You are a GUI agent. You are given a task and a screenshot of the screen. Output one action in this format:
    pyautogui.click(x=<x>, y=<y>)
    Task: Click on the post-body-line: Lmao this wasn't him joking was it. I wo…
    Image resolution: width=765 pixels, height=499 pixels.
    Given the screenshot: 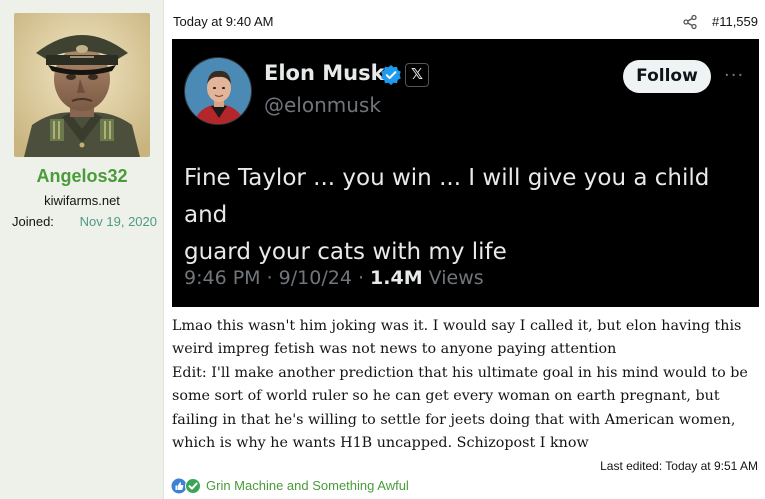 What is the action you would take?
    pyautogui.click(x=457, y=326)
    